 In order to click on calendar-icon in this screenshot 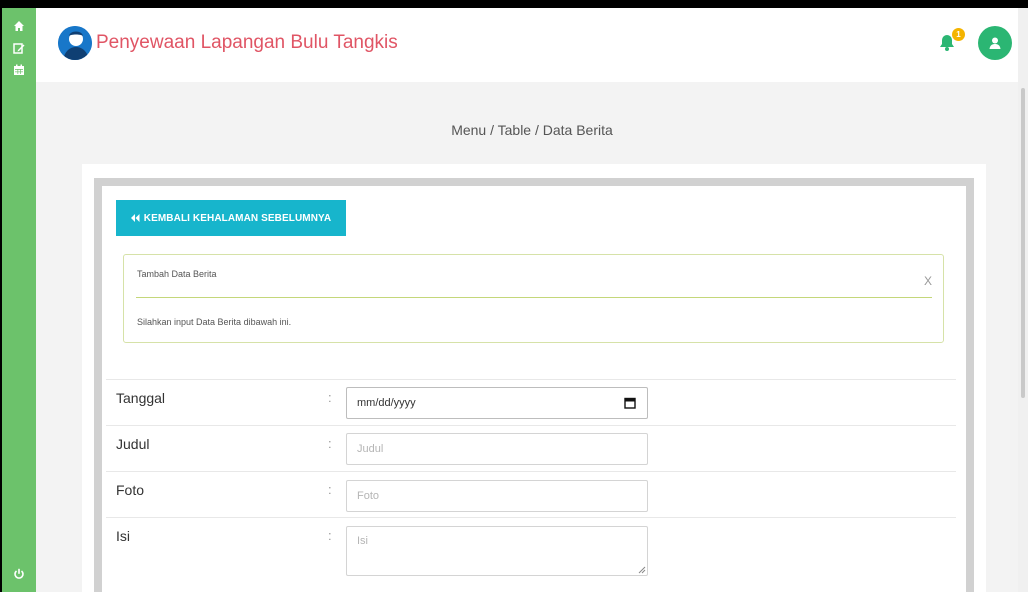, I will do `click(19, 69)`.